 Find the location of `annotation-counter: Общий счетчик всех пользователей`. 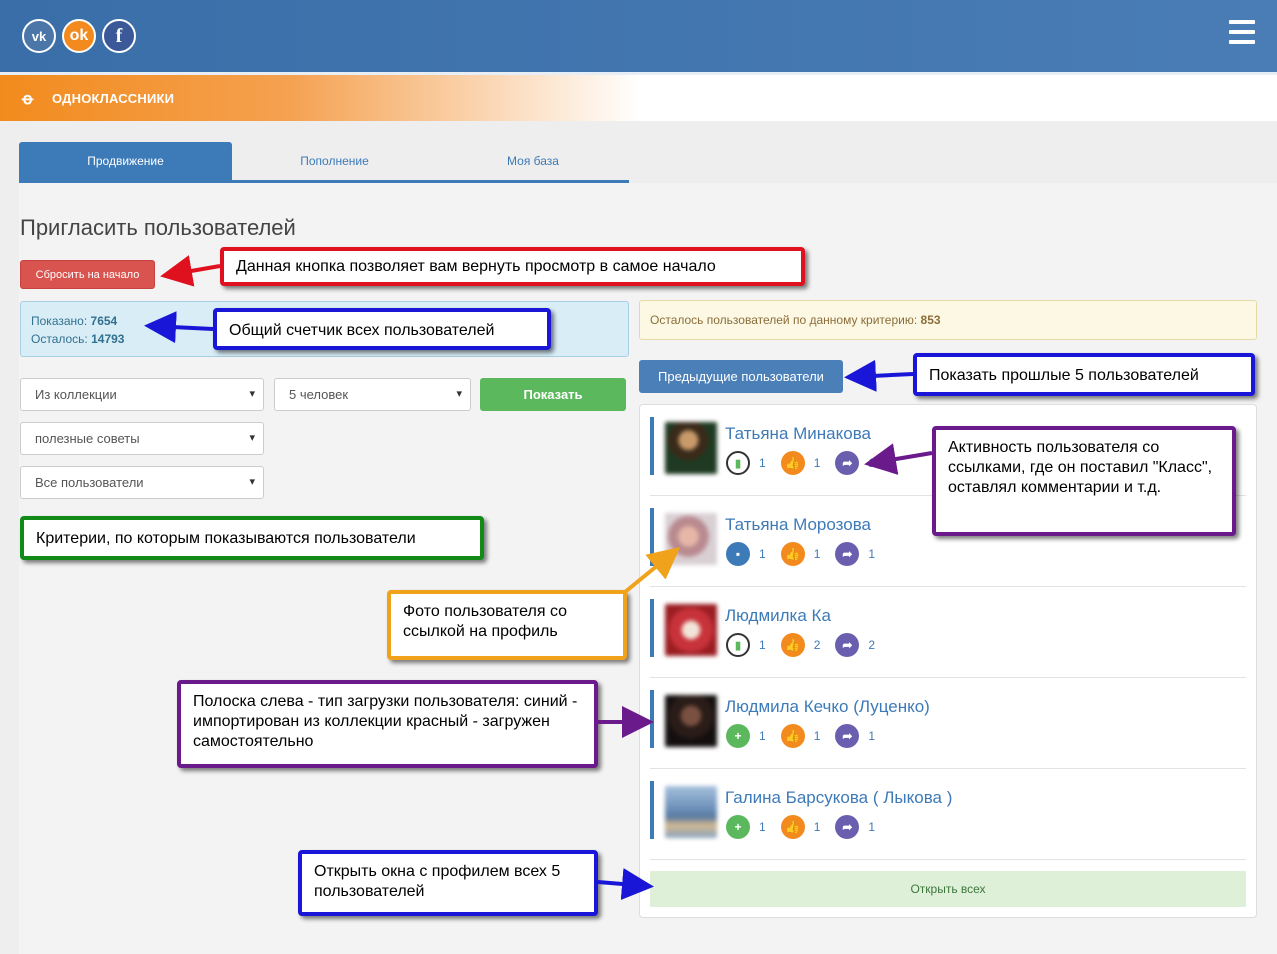

annotation-counter: Общий счетчик всех пользователей is located at coordinates (382, 329).